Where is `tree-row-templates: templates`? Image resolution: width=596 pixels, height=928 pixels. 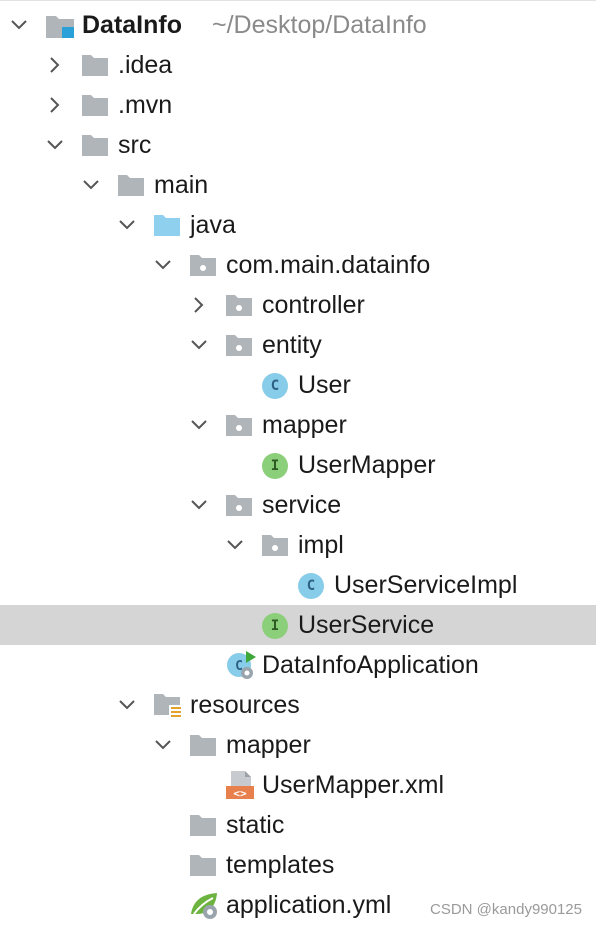
tree-row-templates: templates is located at coordinates (298, 865).